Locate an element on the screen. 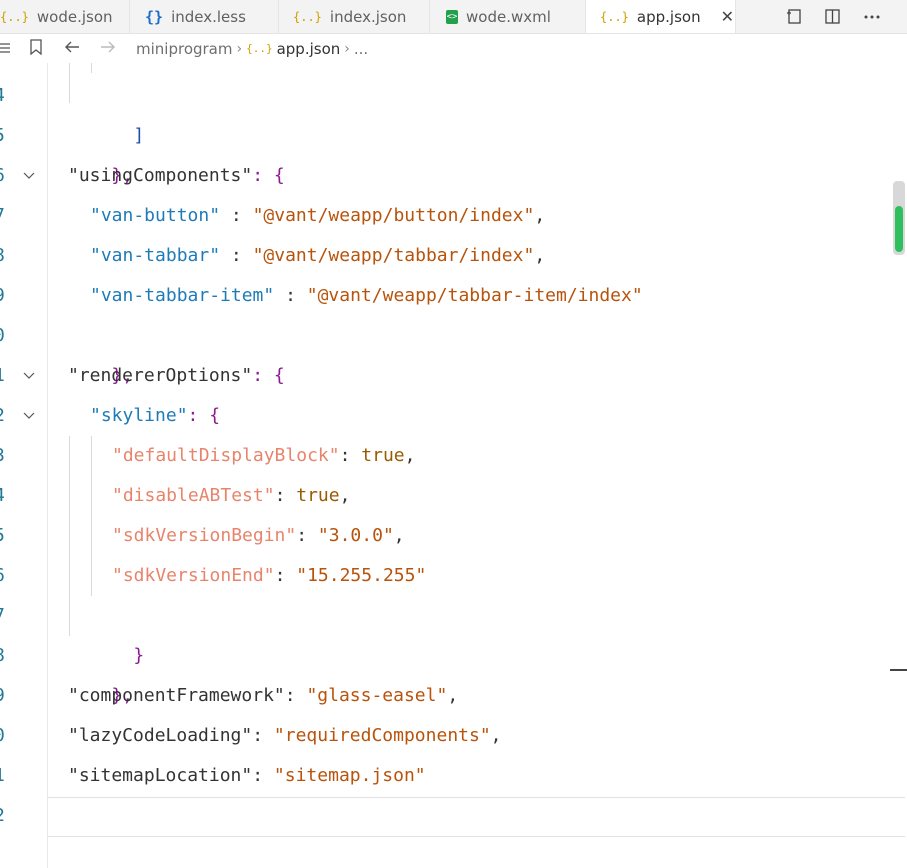 This screenshot has height=868, width=907. split-editor-icon is located at coordinates (832, 17).